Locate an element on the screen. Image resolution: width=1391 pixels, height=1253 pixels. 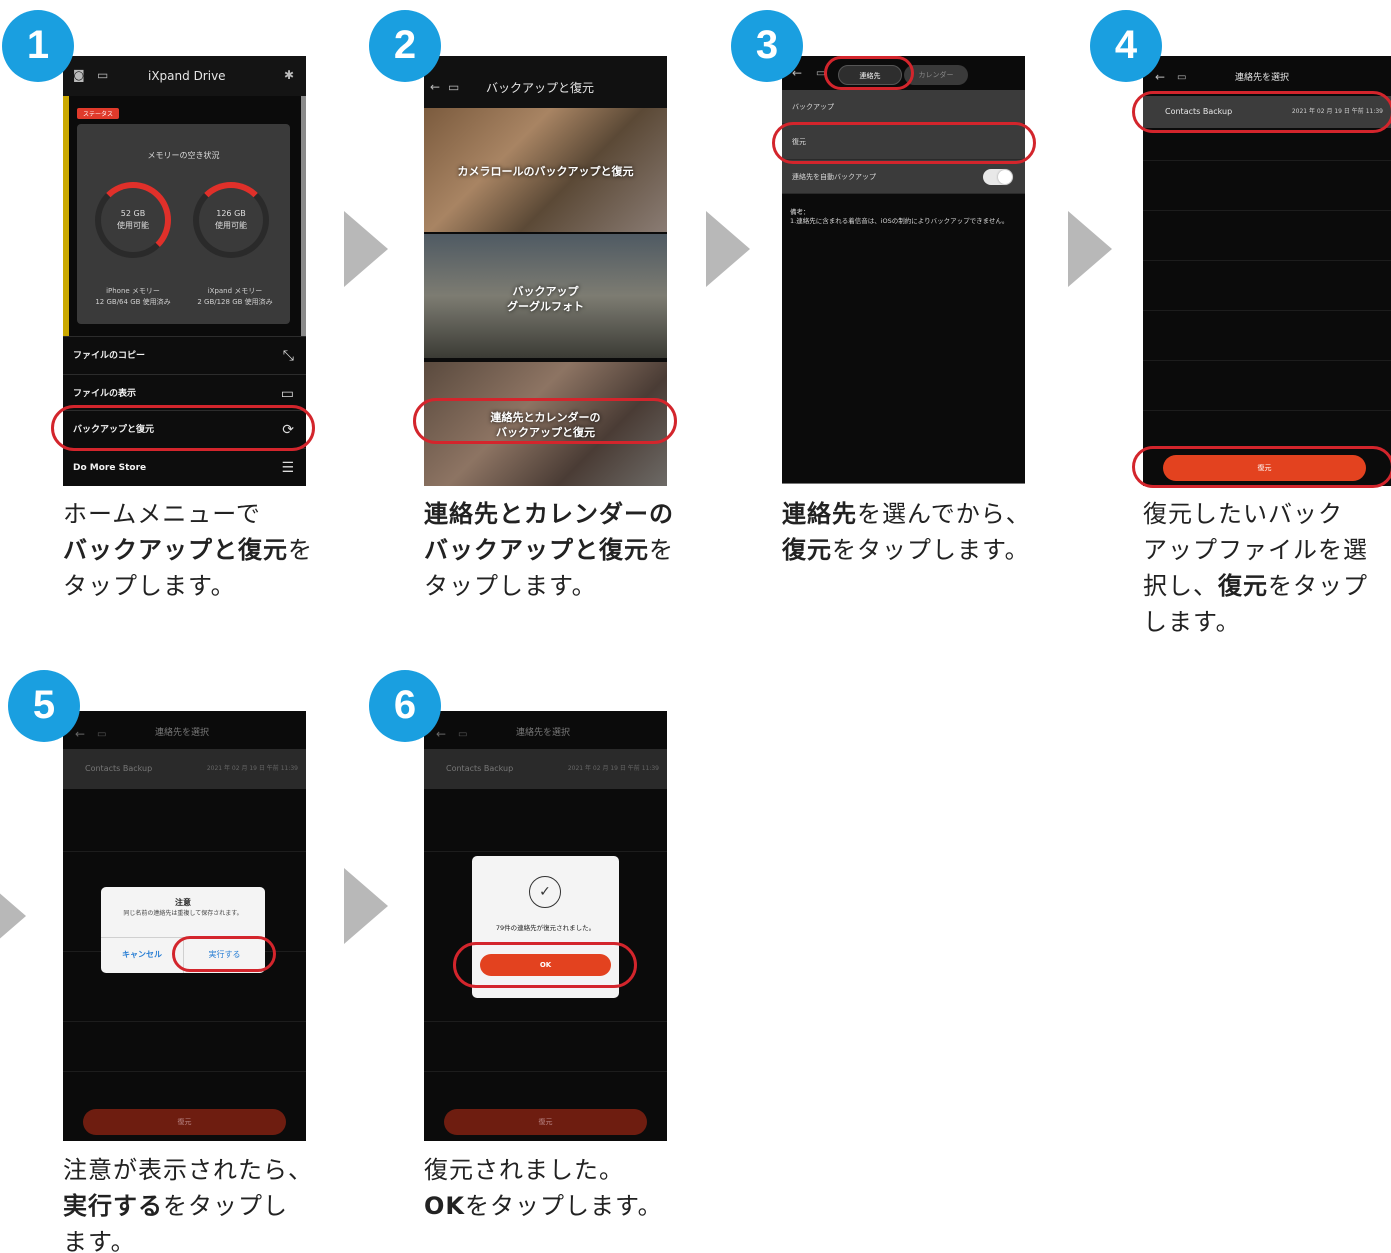
step-1-caption: ホームメニューで バックアップと復元を タップします。 is located at coordinates (188, 550).